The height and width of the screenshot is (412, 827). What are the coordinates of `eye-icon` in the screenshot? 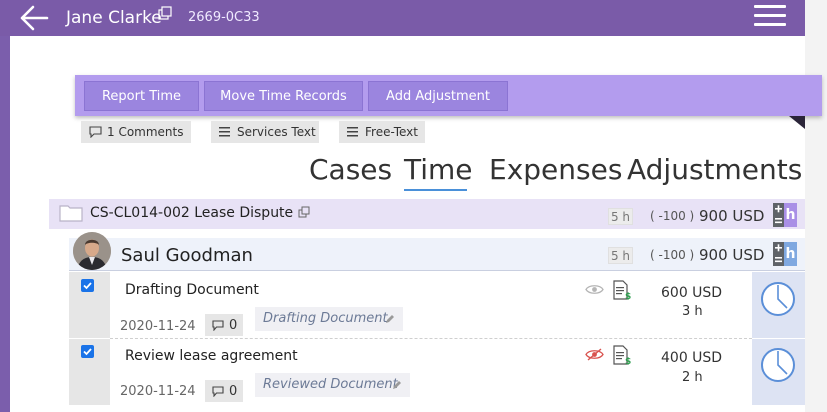 It's located at (594, 289).